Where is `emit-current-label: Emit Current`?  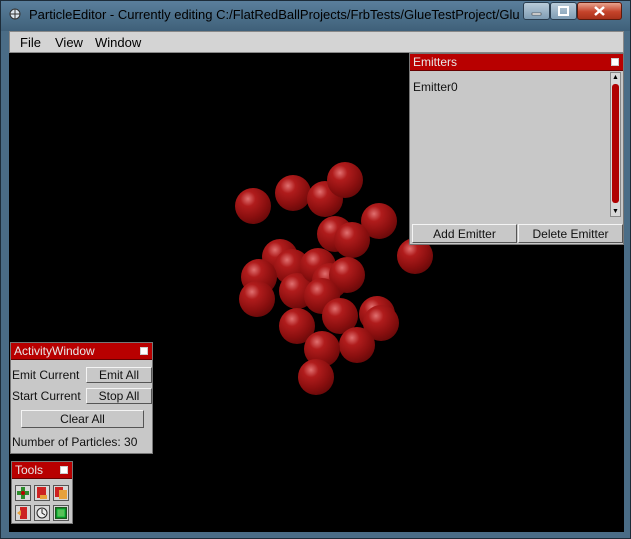
emit-current-label: Emit Current is located at coordinates (45, 375).